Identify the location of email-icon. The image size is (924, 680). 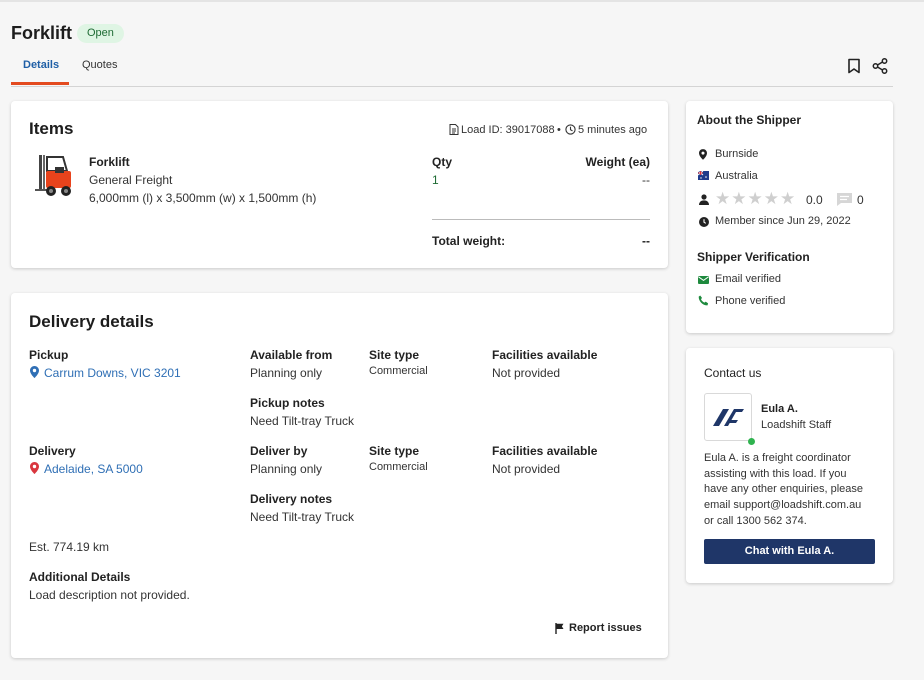
(703, 280).